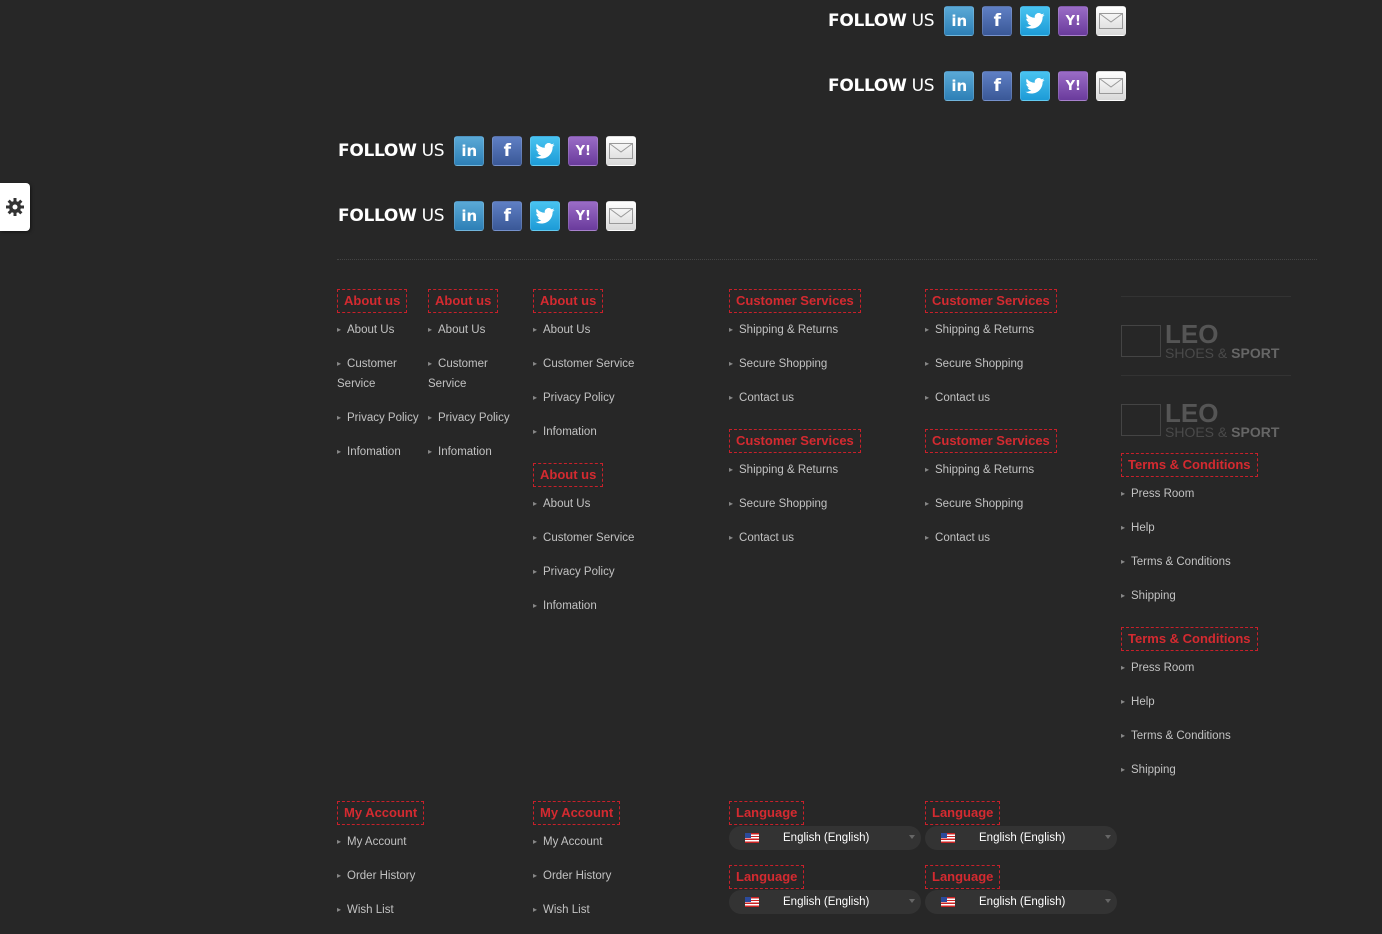 The image size is (1382, 934). I want to click on terms-conditions-list: Press Room Help Terms & Conditions Shipping, so click(1176, 726).